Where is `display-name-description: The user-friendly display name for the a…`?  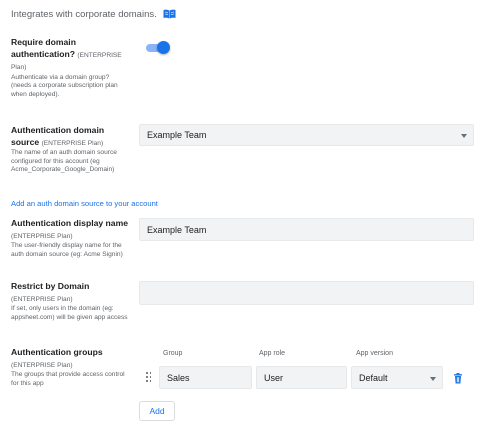 display-name-description: The user-friendly display name for the a… is located at coordinates (67, 250).